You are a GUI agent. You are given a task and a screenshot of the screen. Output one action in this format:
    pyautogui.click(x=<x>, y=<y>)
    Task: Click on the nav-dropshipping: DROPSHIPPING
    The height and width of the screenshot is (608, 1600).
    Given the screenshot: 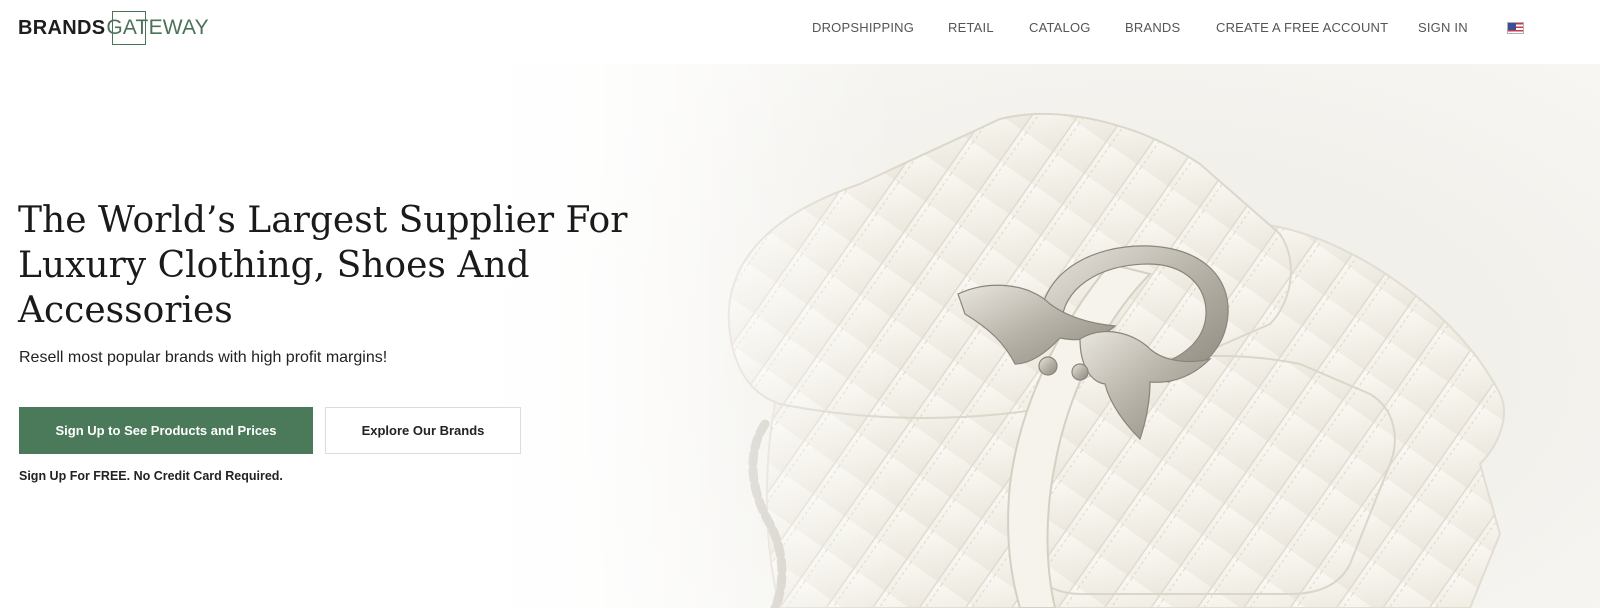 What is the action you would take?
    pyautogui.click(x=863, y=27)
    